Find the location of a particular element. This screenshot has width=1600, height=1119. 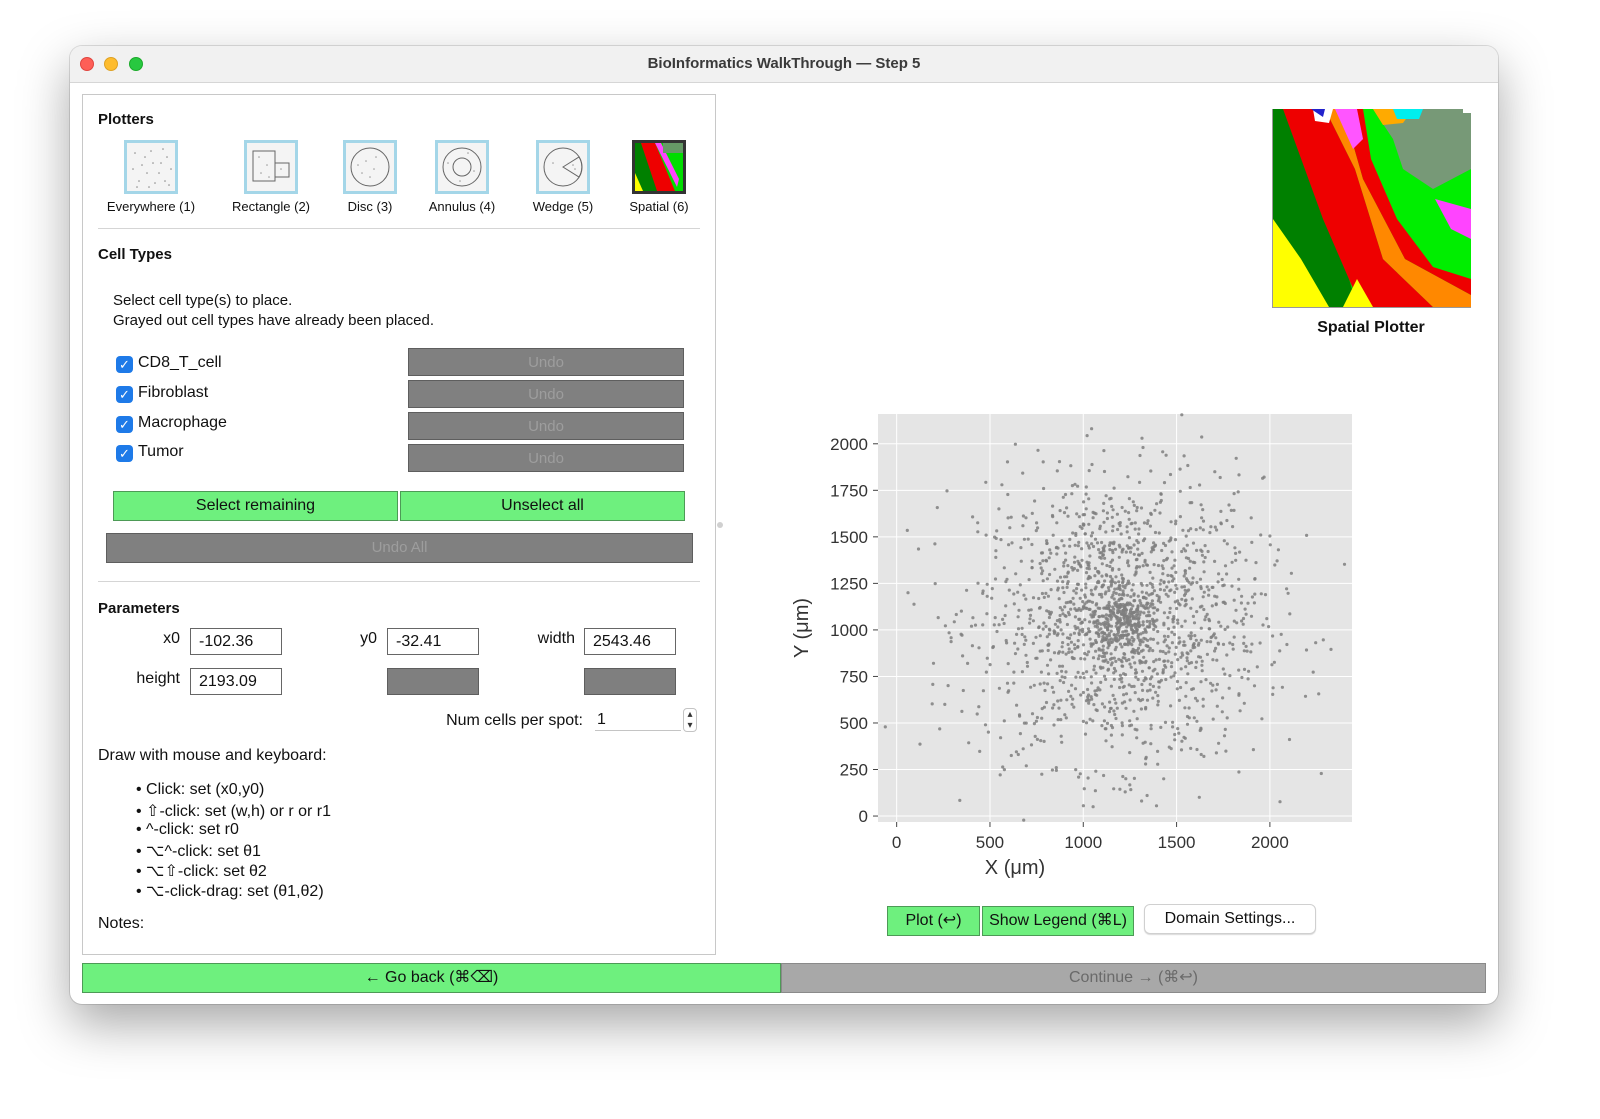

splitter-handle is located at coordinates (720, 525).